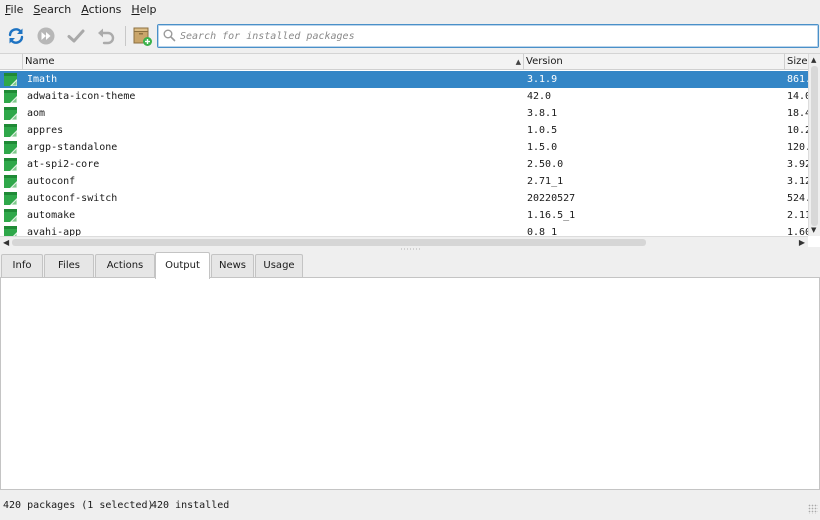 This screenshot has width=820, height=520. I want to click on status-package-count: 420 packages (1 selected), so click(78, 505).